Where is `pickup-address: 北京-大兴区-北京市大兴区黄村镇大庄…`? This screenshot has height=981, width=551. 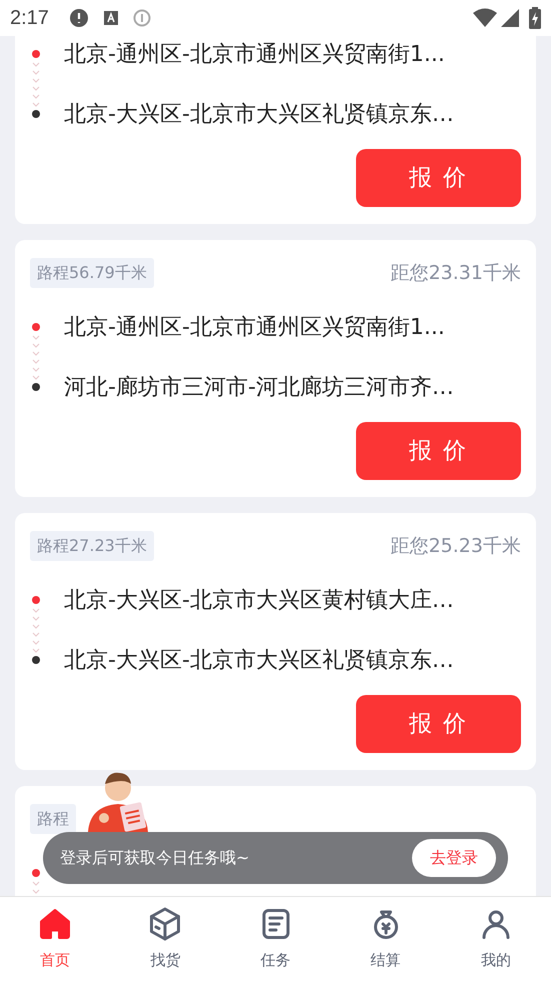
pickup-address: 北京-大兴区-北京市大兴区黄村镇大庄… is located at coordinates (259, 600).